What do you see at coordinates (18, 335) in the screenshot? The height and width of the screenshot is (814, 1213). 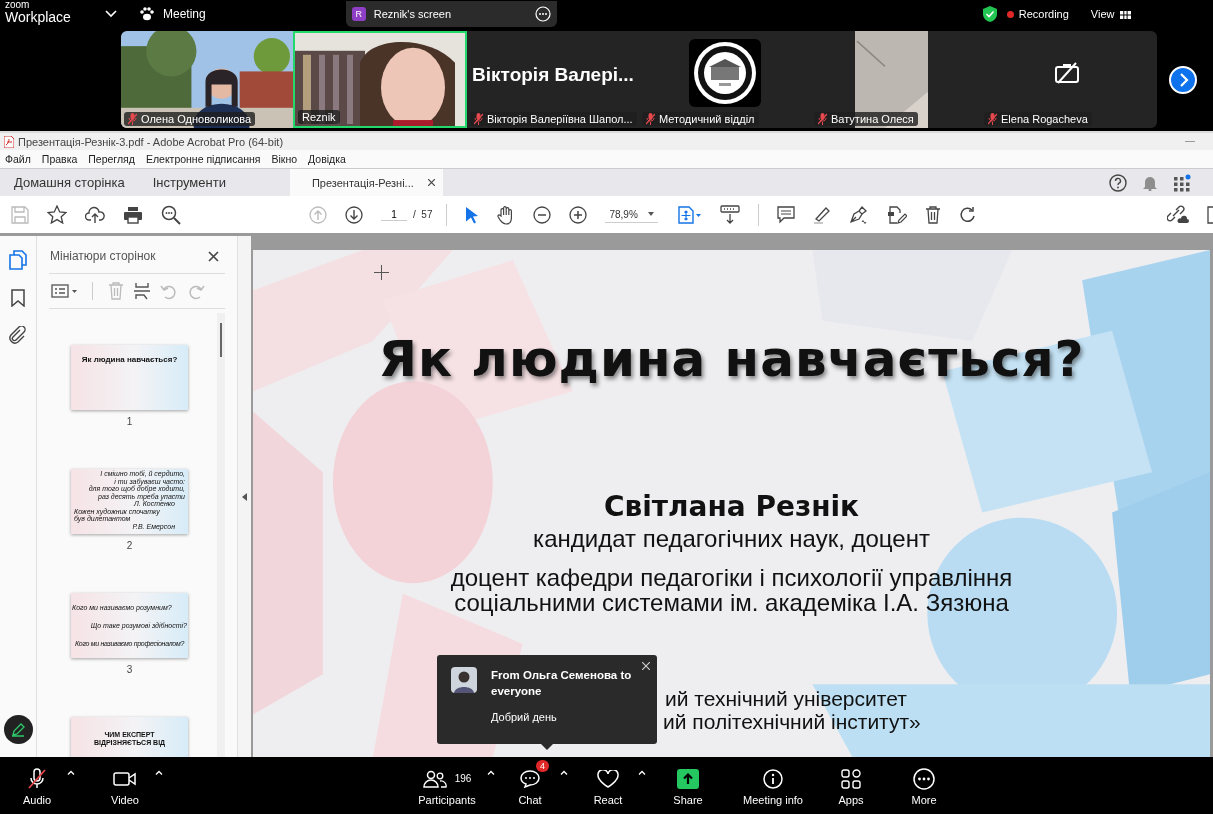 I see `paperclip-icon` at bounding box center [18, 335].